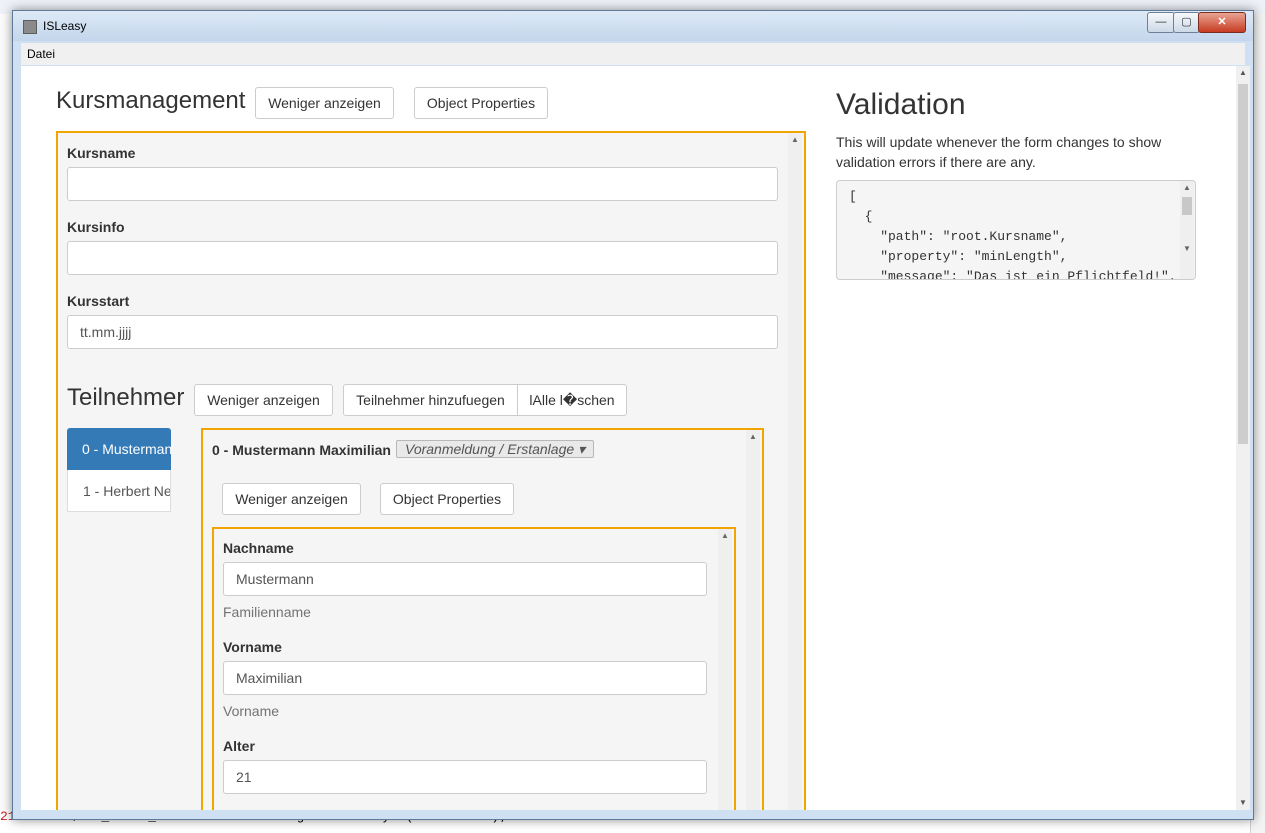  What do you see at coordinates (1186, 22) in the screenshot?
I see `maximize-button: ▢` at bounding box center [1186, 22].